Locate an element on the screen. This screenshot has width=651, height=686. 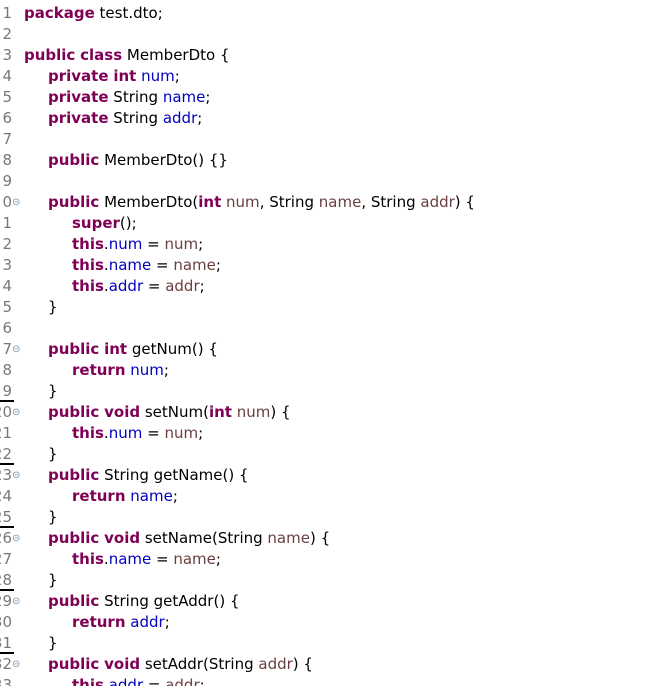
code-line: 6 is located at coordinates (325, 328).